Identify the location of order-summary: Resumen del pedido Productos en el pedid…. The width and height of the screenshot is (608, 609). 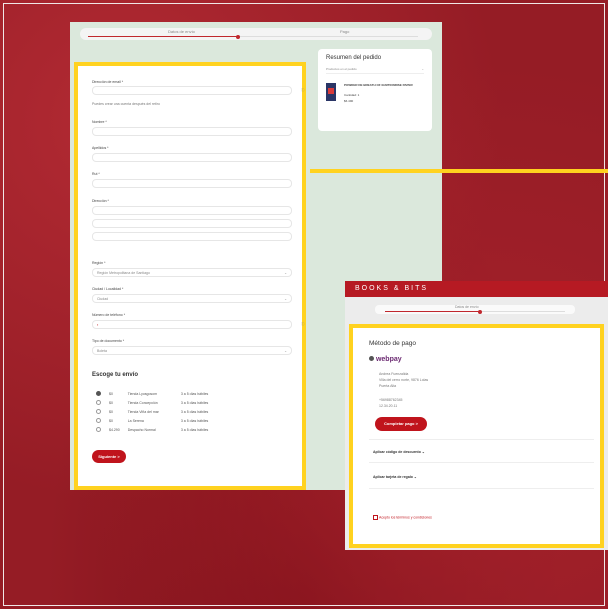
(375, 90).